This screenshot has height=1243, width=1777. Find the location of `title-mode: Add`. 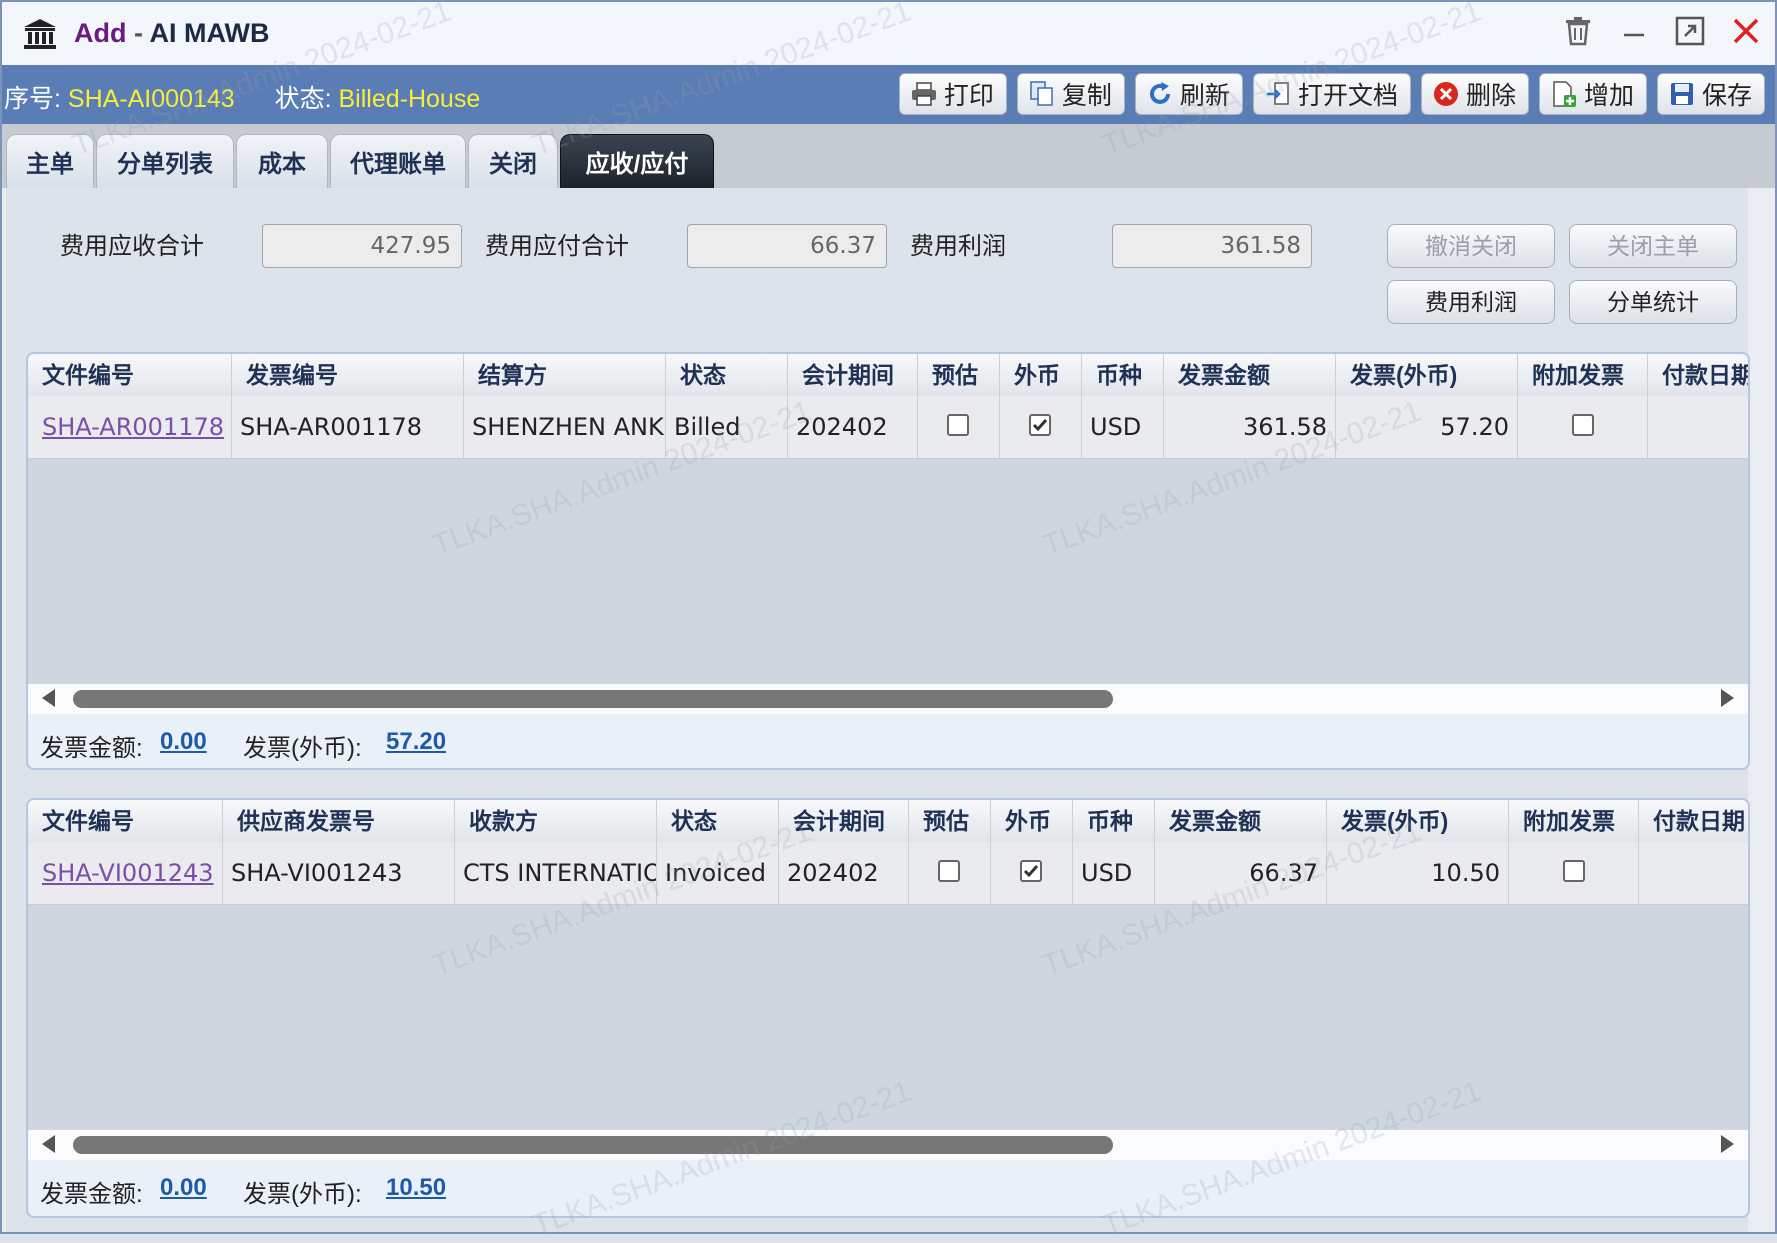

title-mode: Add is located at coordinates (100, 33).